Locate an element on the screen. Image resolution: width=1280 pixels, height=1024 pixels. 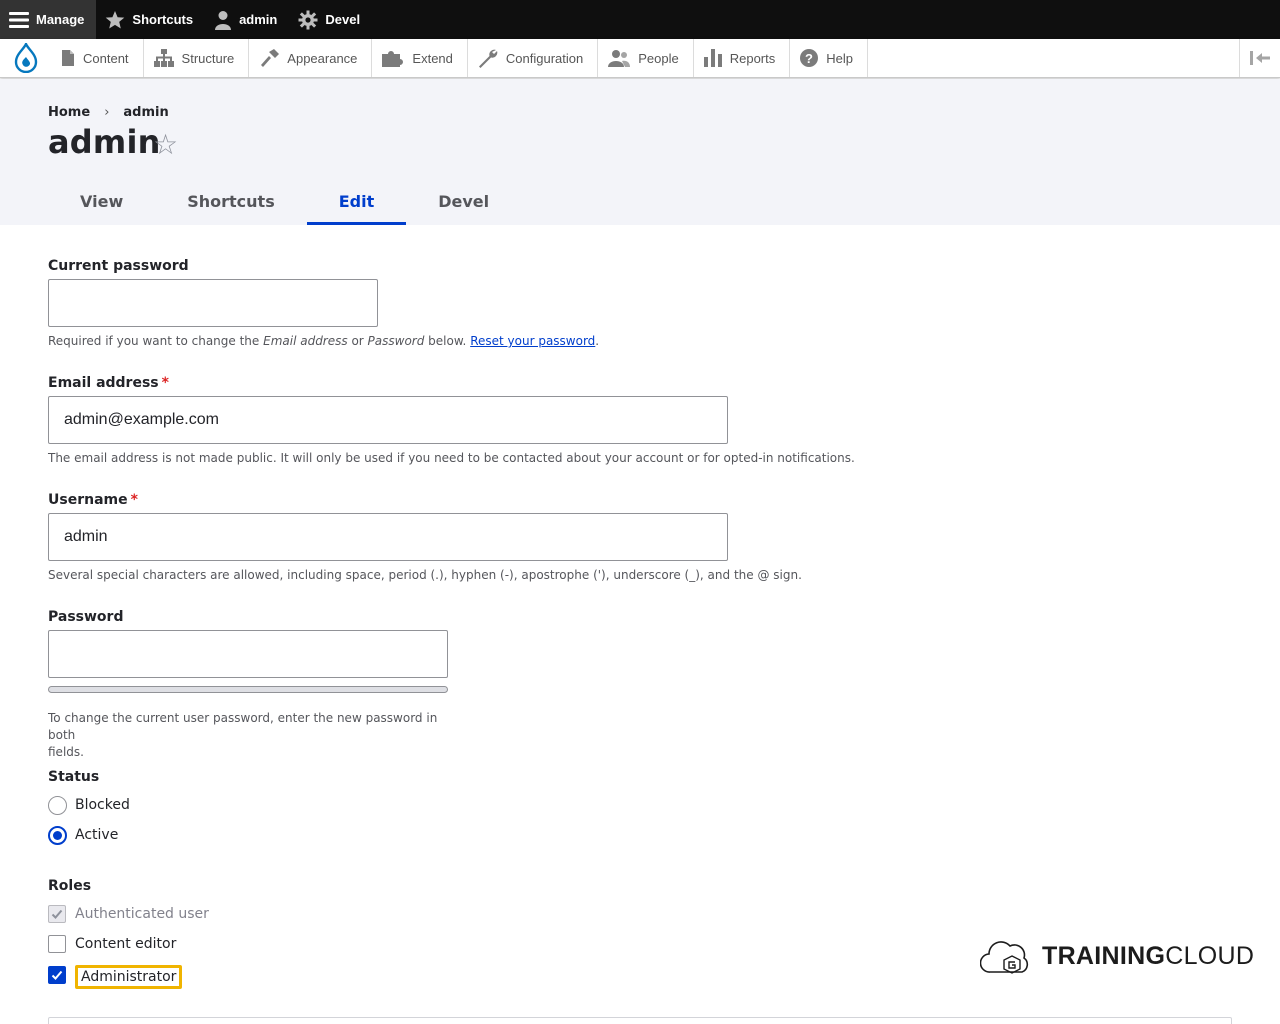
admin-toolbar: Manage Shortcuts admin Devel is located at coordinates (640, 19).